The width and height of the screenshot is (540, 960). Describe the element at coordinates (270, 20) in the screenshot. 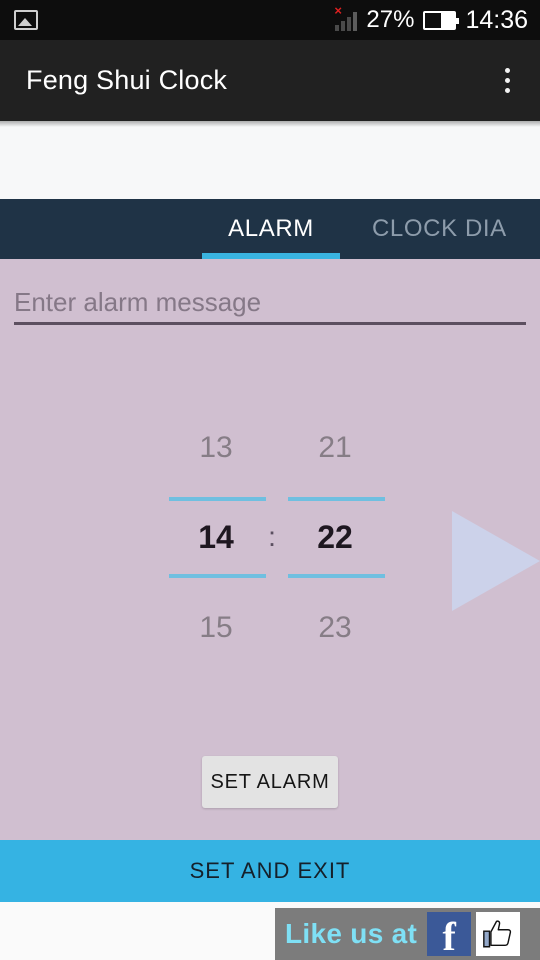

I see `status-bar: × 27% 14:36` at that location.